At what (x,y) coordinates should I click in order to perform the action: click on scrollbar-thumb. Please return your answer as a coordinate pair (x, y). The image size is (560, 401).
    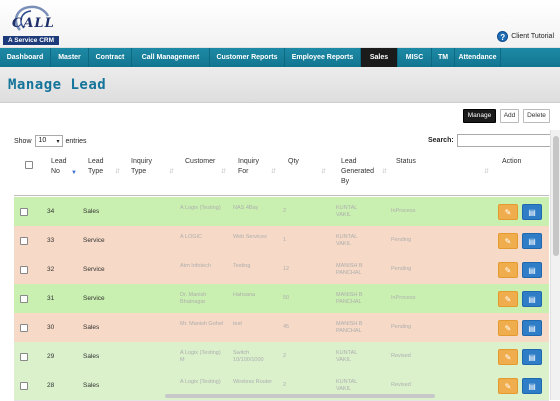
    Looking at the image, I should click on (556, 196).